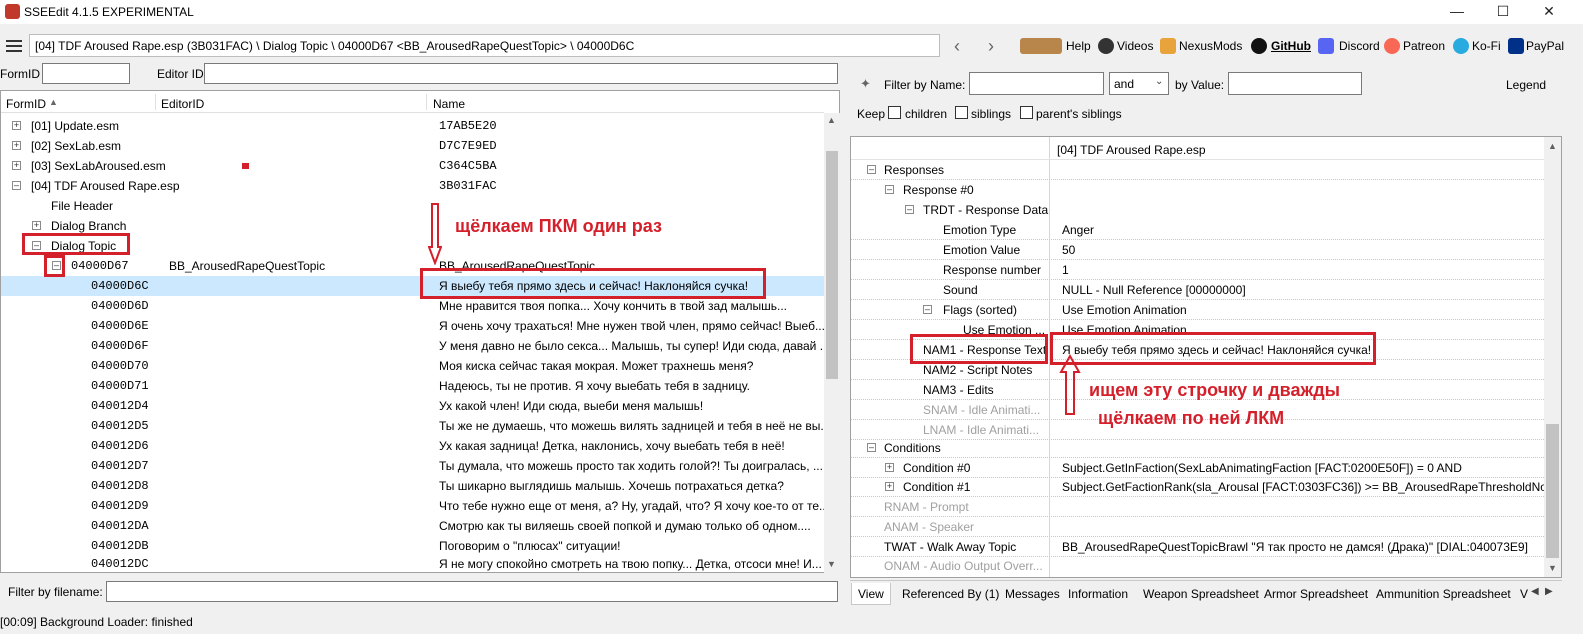 This screenshot has width=1583, height=634. Describe the element at coordinates (1032, 594) in the screenshot. I see `tab-messages: Messages` at that location.